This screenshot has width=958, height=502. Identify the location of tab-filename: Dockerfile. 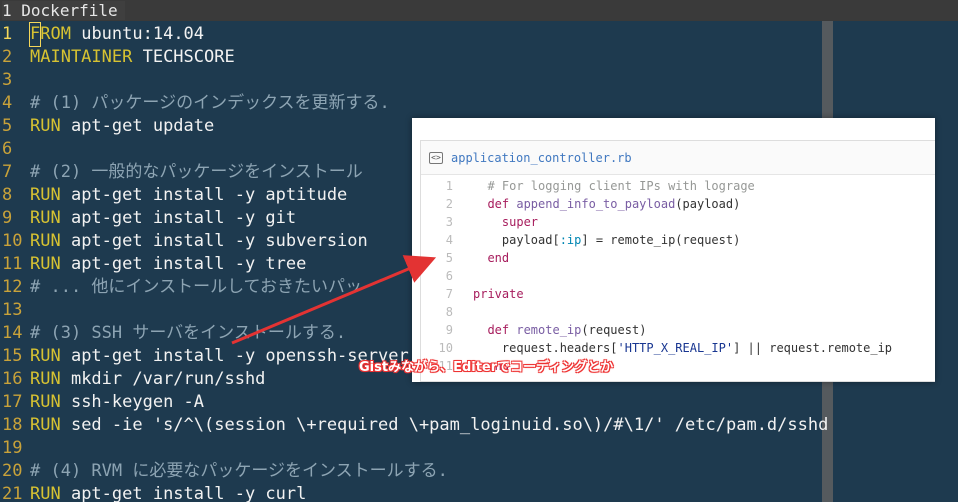
(69, 10).